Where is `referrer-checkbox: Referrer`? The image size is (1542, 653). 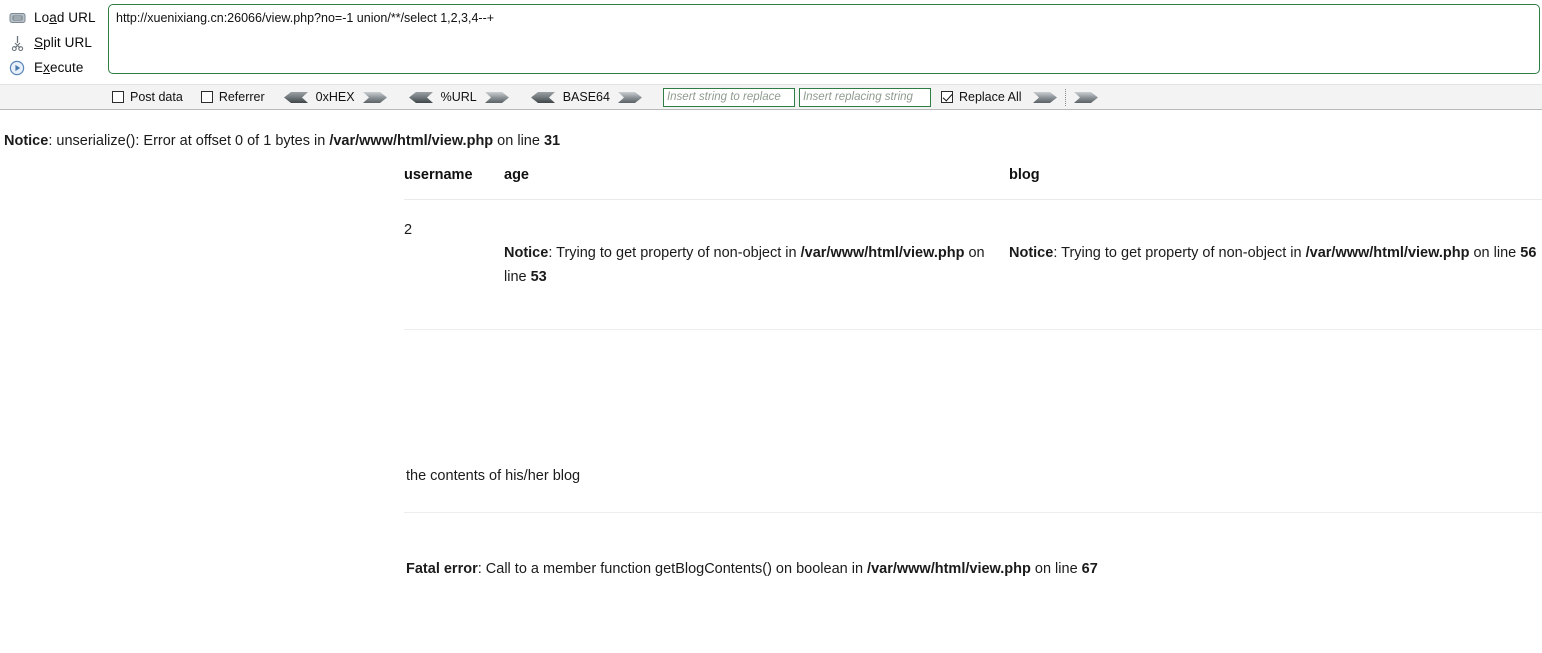
referrer-checkbox: Referrer is located at coordinates (232, 97).